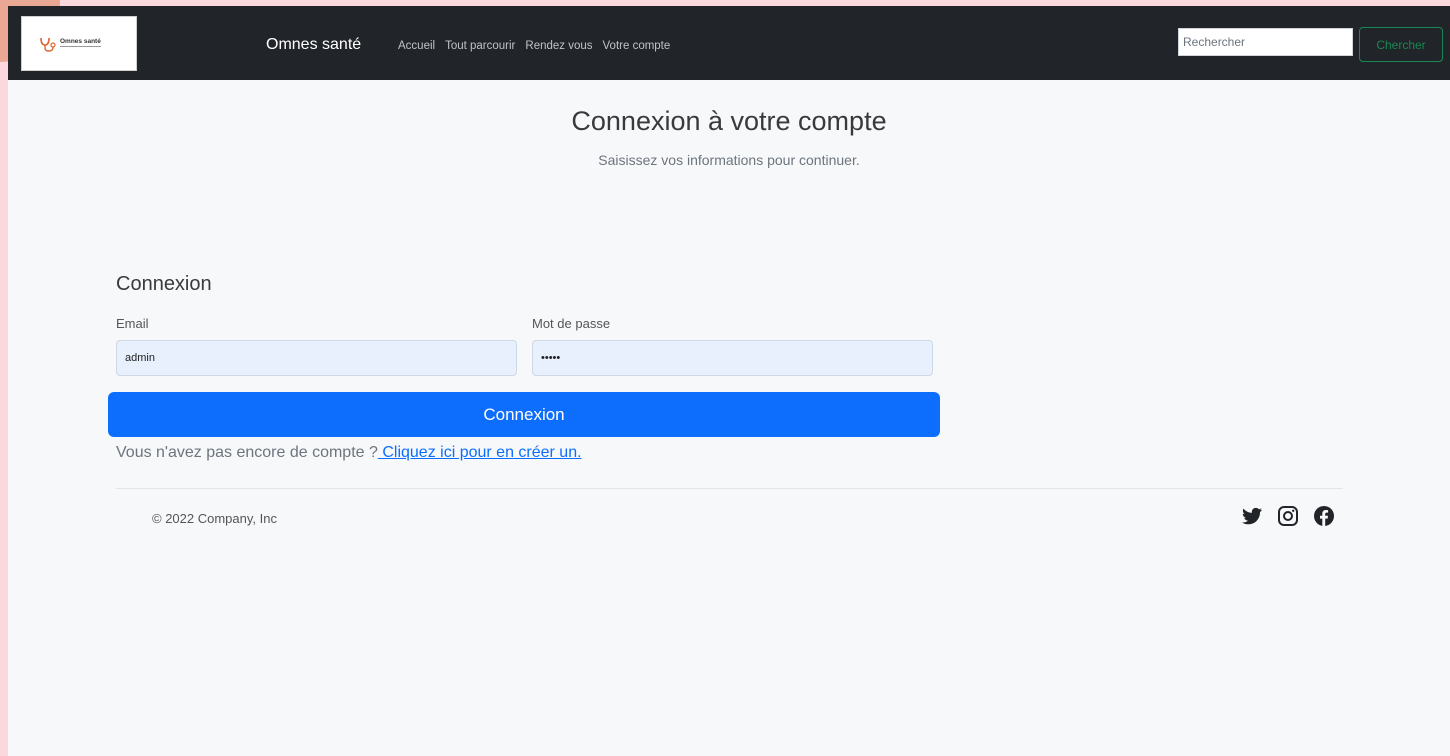 Image resolution: width=1450 pixels, height=756 pixels. I want to click on brand-title: Omnes santé, so click(313, 45).